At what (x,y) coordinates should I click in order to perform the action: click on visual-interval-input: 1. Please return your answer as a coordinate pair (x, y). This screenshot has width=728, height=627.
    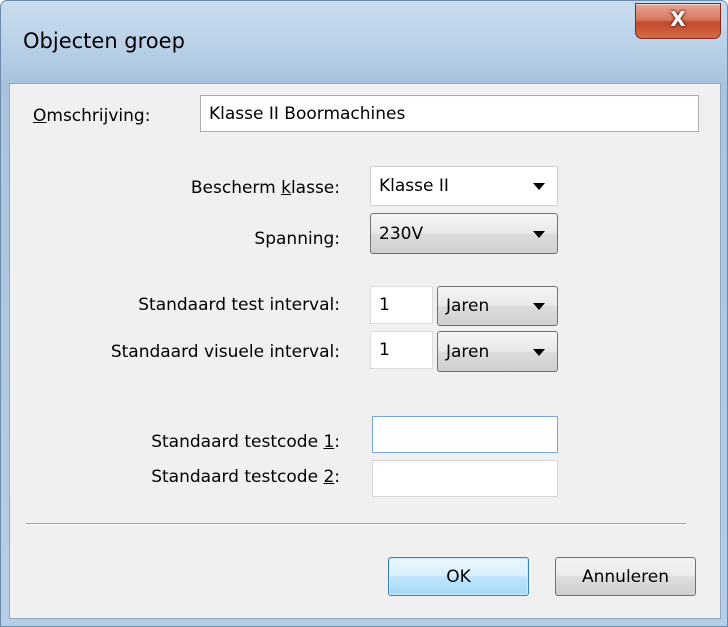
    Looking at the image, I should click on (401, 350).